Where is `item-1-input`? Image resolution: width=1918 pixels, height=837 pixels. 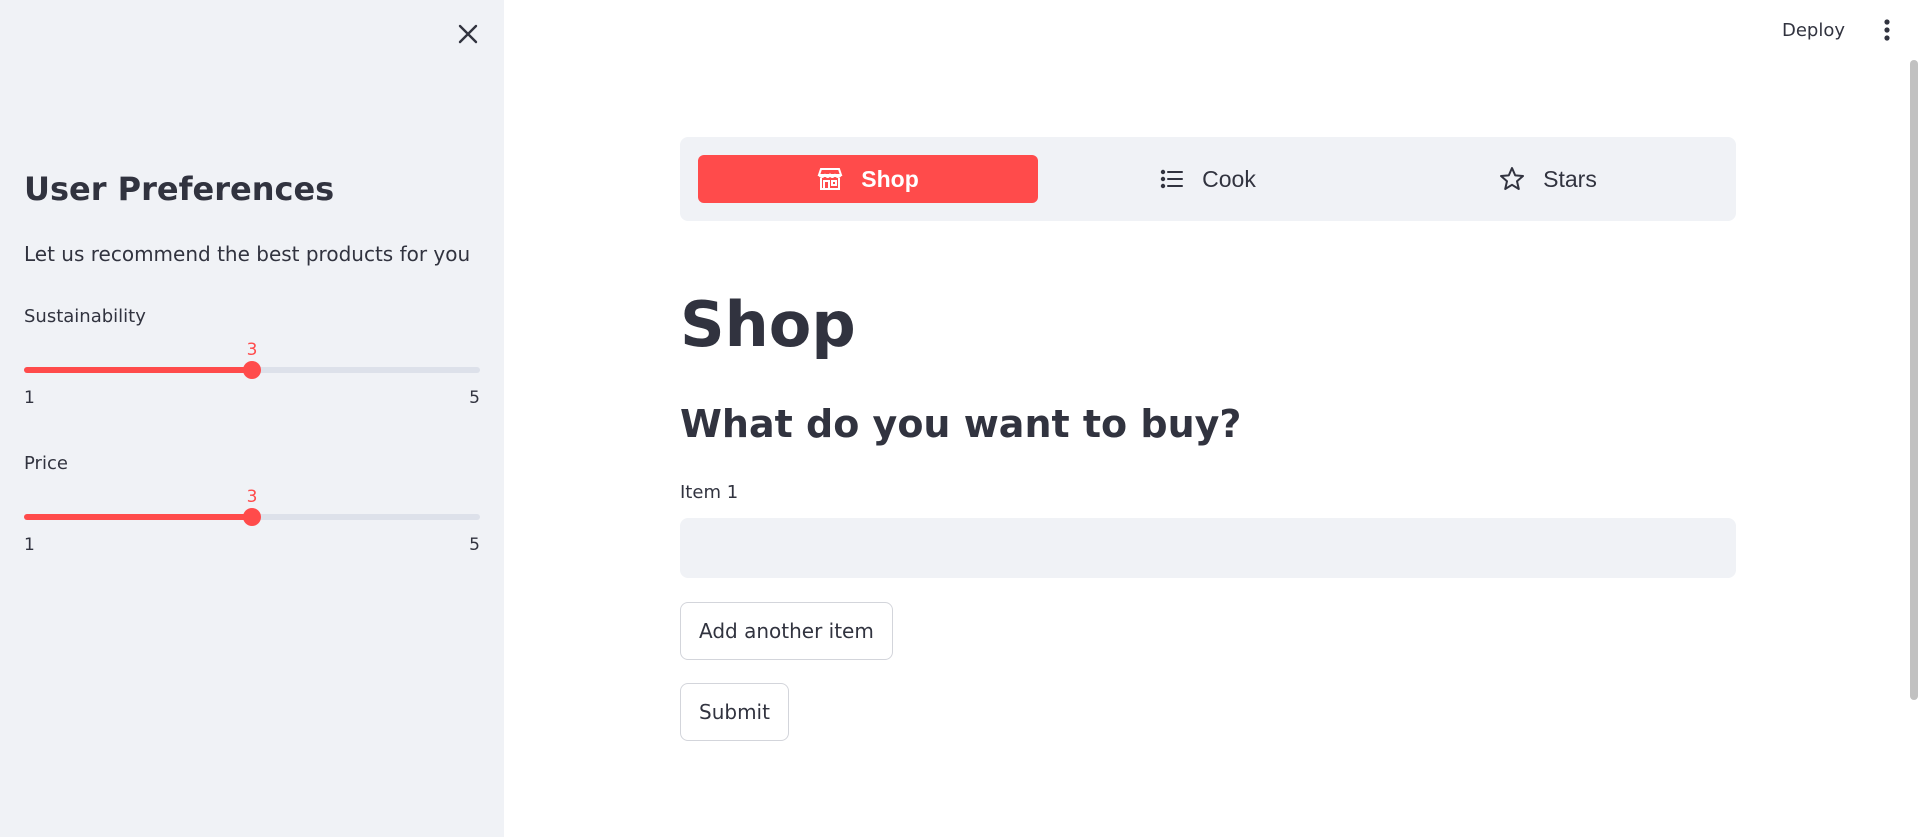 item-1-input is located at coordinates (1208, 548).